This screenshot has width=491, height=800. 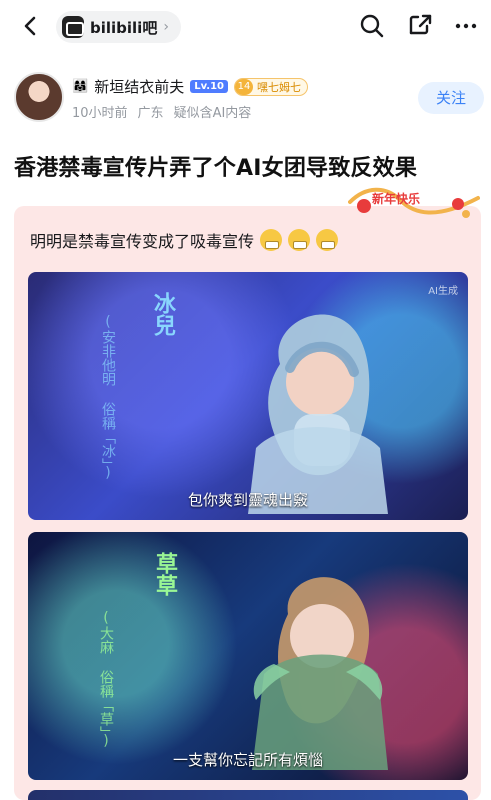 I want to click on forum-logo-icon, so click(x=73, y=27).